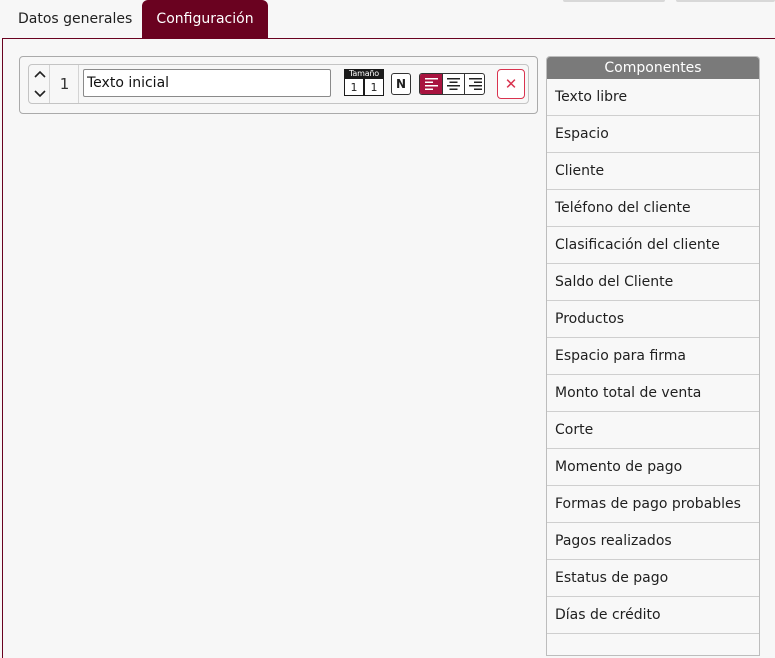 Image resolution: width=775 pixels, height=658 pixels. I want to click on chevron-down-icon, so click(39, 94).